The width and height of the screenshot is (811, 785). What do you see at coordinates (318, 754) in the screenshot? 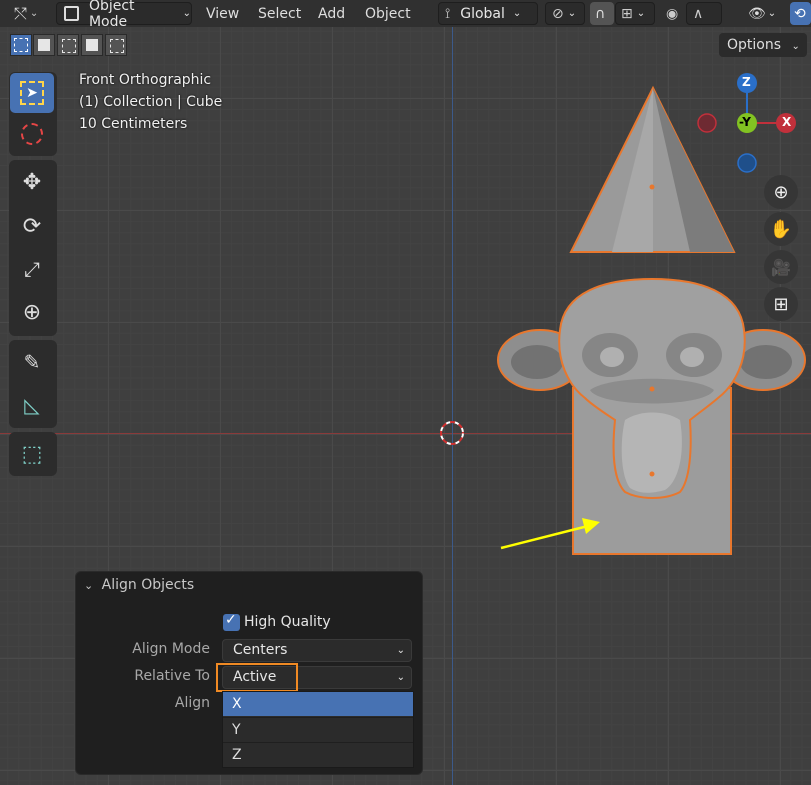
I see `align-option-z: Z` at bounding box center [318, 754].